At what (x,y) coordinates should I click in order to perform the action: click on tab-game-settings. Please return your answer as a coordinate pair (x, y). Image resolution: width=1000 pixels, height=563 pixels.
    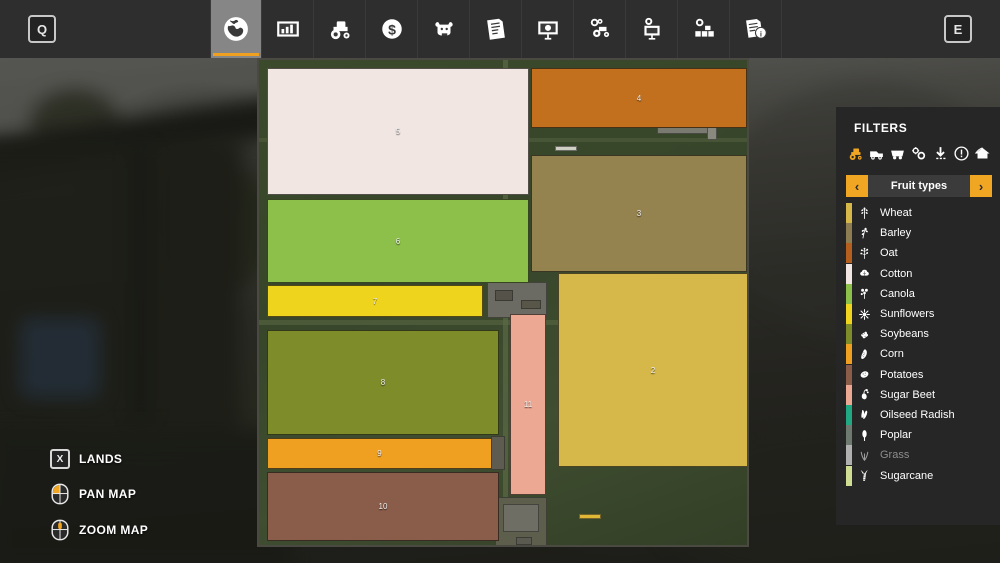
    Looking at the image, I should click on (652, 29).